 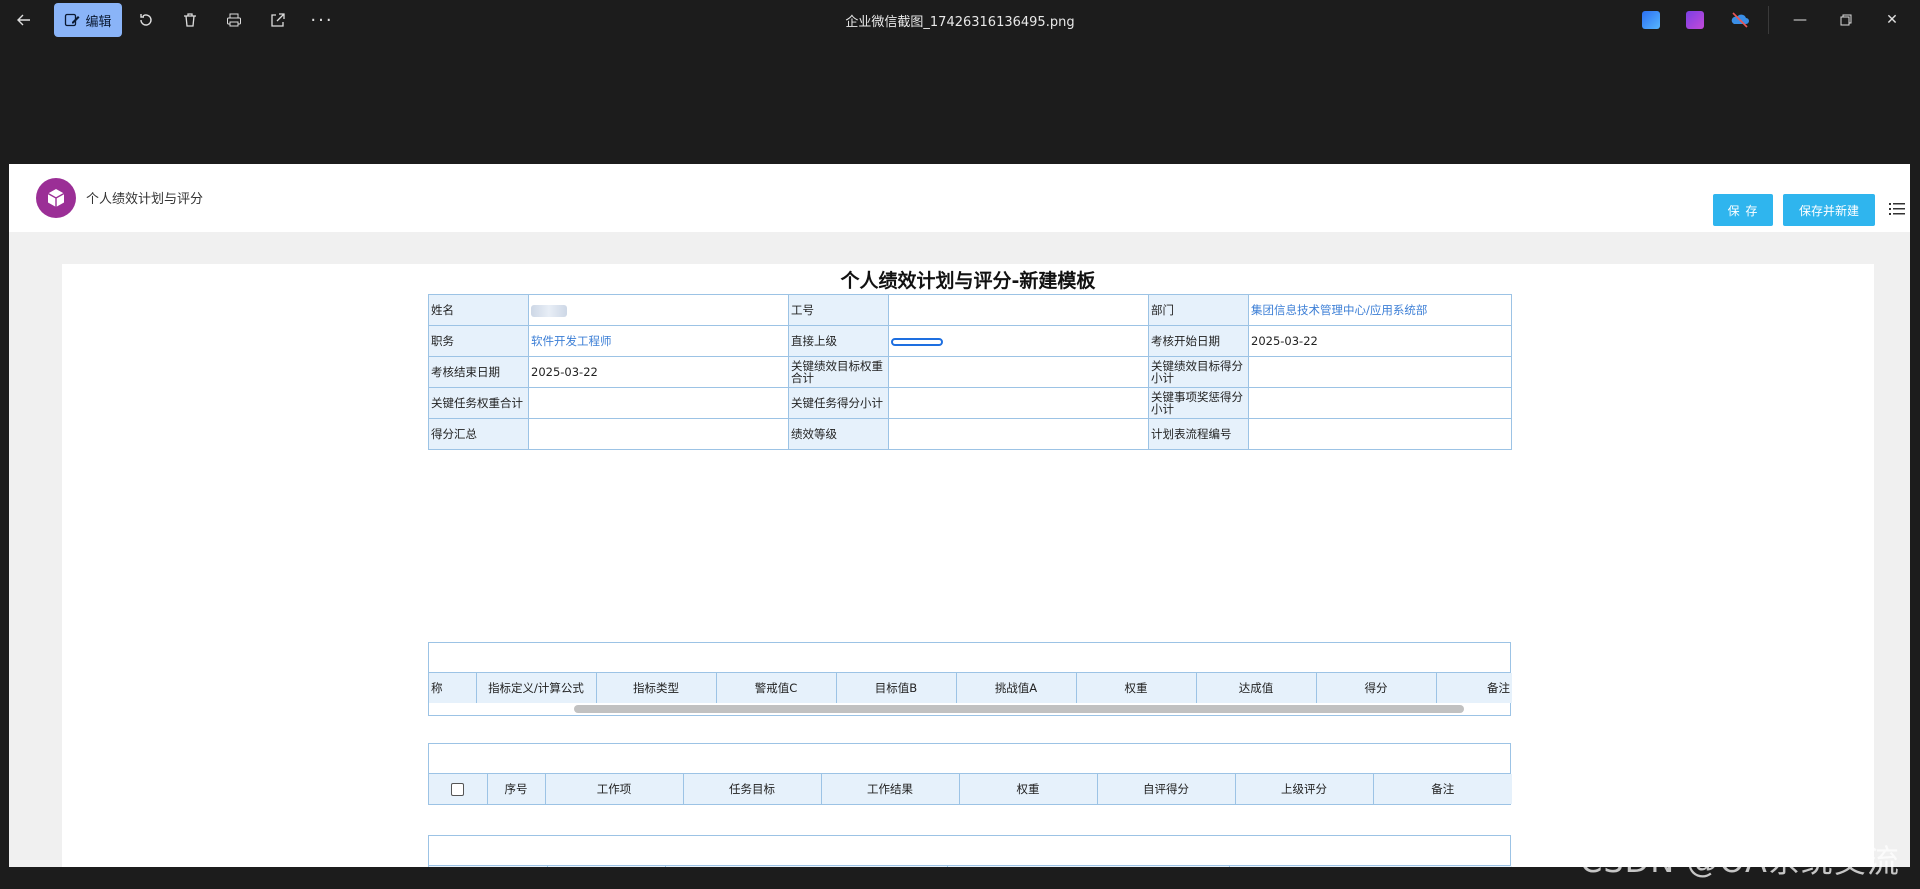 What do you see at coordinates (658, 341) in the screenshot?
I see `field-value: 软件开发工程师` at bounding box center [658, 341].